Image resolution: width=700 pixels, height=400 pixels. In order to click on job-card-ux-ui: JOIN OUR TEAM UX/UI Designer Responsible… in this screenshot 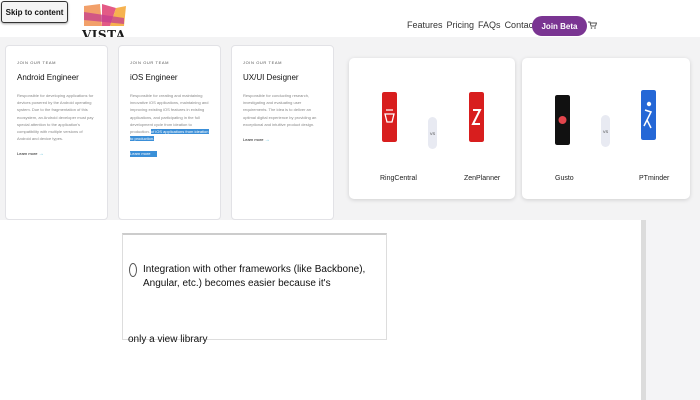, I will do `click(282, 132)`.